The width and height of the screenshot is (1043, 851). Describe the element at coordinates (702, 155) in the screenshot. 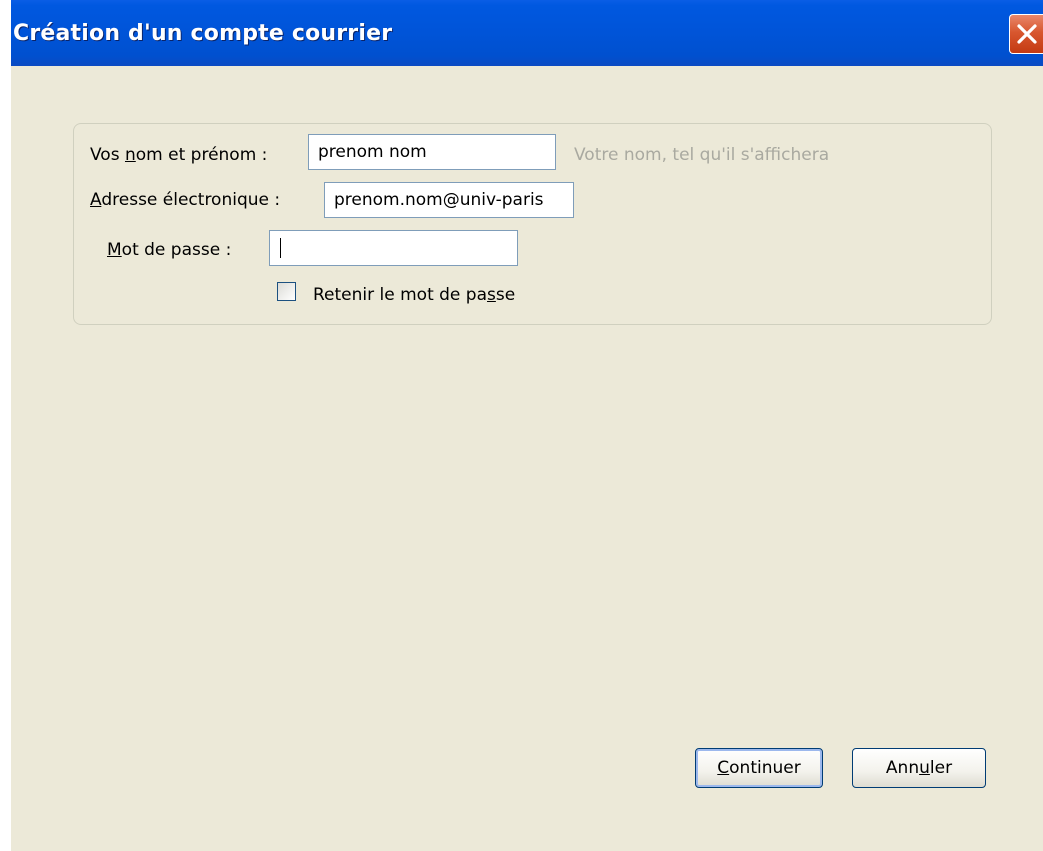

I see `name-hint: Votre nom, tel qu'il s'affichera` at that location.